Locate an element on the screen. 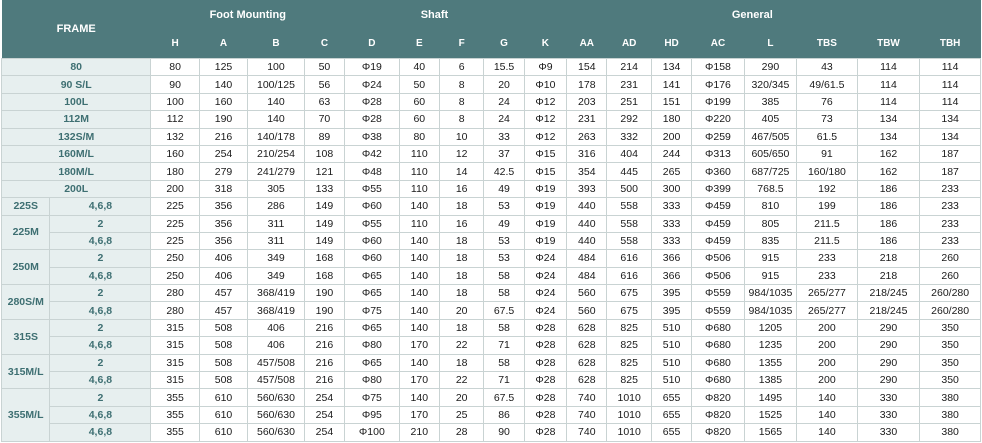  table-cell: 49/61.5 is located at coordinates (827, 84).